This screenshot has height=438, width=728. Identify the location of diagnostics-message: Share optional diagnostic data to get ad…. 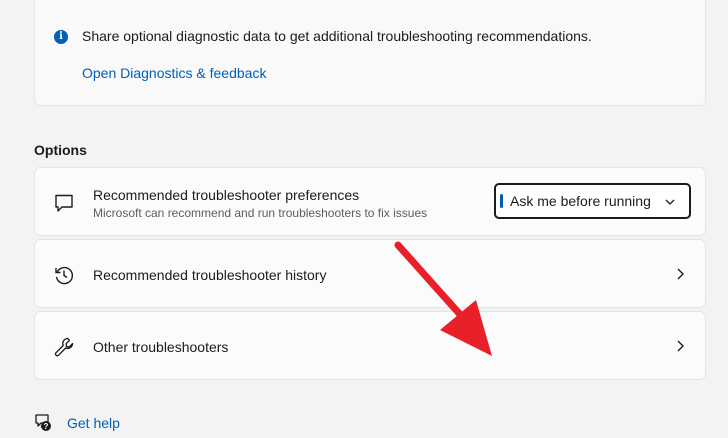
(337, 36).